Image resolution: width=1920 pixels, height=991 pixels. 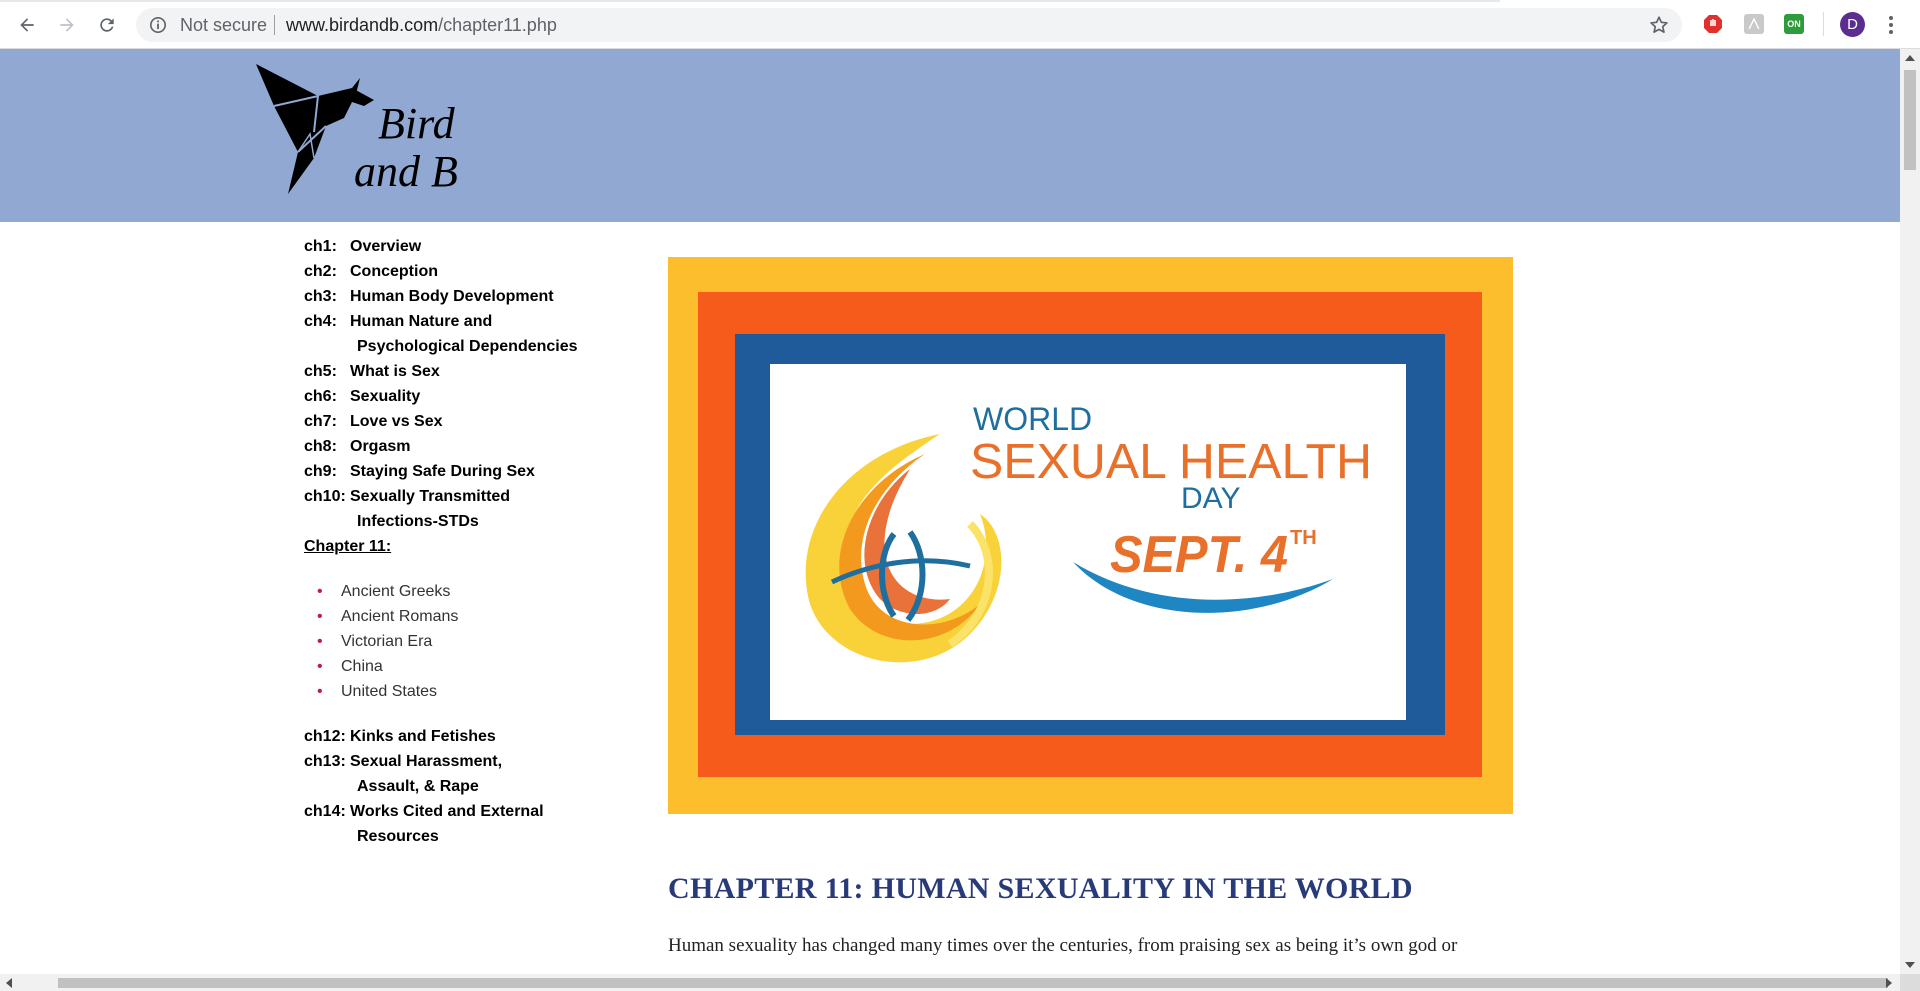 I want to click on chapter-link: ch2: Conception, so click(x=464, y=271).